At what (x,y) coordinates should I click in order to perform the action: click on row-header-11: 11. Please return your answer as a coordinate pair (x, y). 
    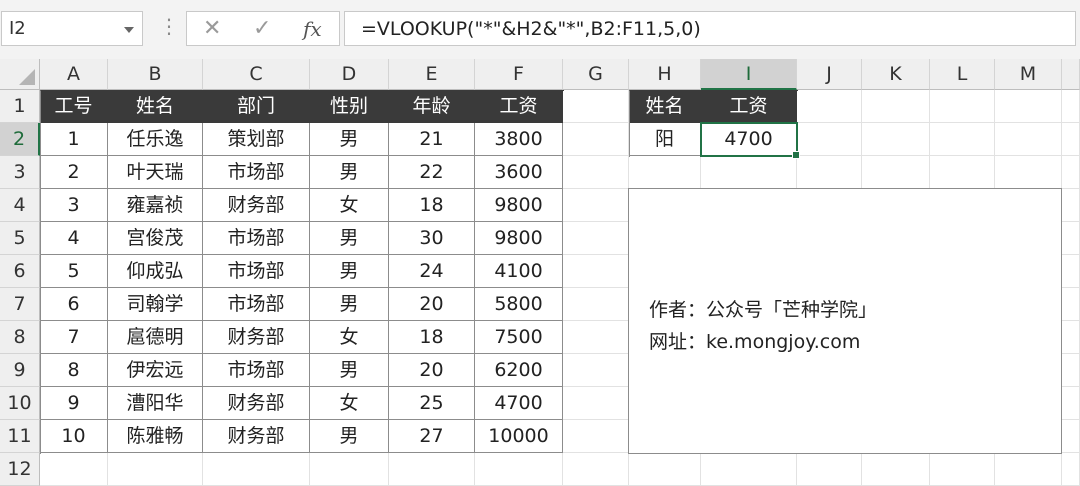
    Looking at the image, I should click on (20, 436).